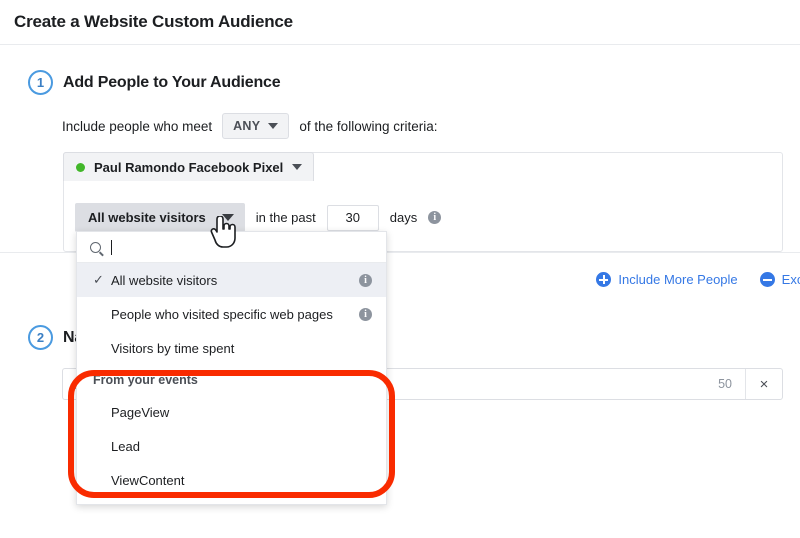  Describe the element at coordinates (285, 217) in the screenshot. I see `in-the-past-label: in the past` at that location.